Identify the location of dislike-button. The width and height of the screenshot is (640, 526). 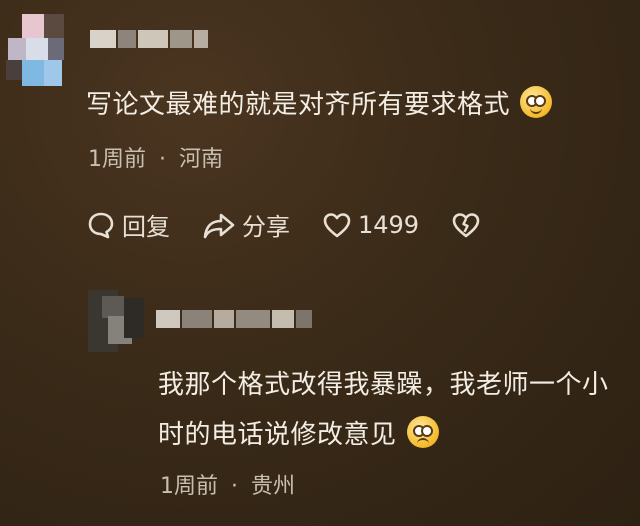
(469, 225).